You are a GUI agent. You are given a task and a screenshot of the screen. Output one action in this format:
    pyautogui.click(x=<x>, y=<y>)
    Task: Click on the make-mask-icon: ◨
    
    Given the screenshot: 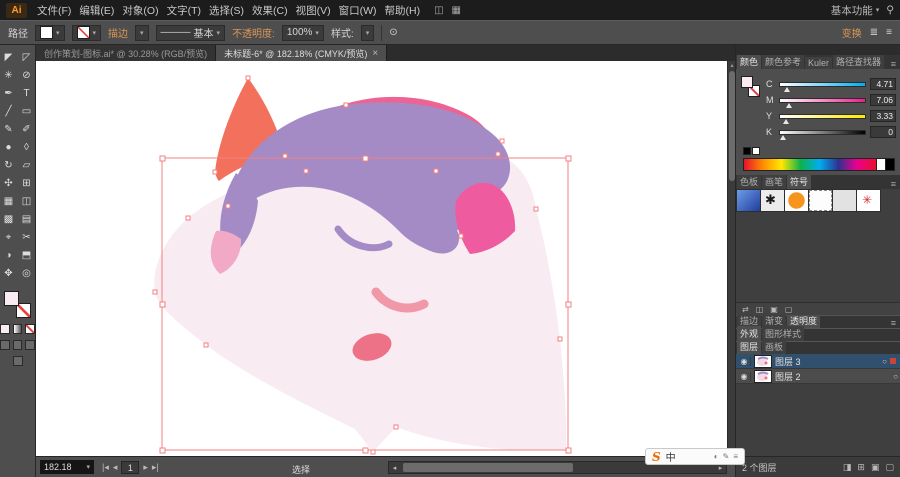 What is the action you would take?
    pyautogui.click(x=847, y=467)
    